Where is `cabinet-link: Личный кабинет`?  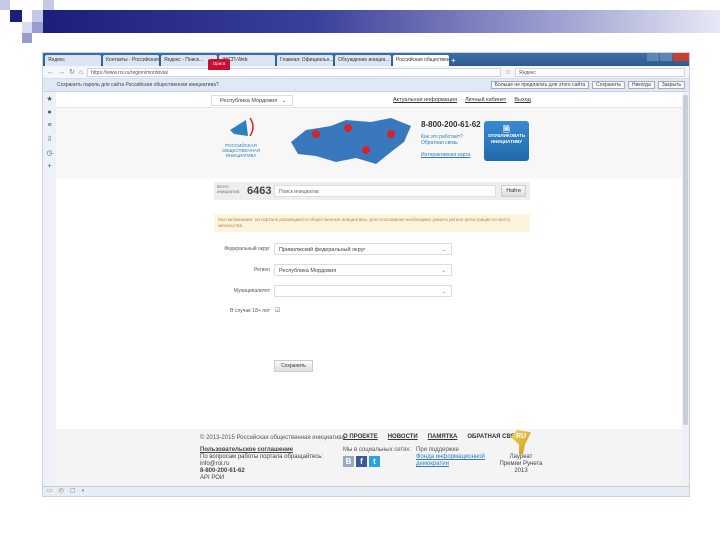
cabinet-link: Личный кабинет is located at coordinates (485, 100).